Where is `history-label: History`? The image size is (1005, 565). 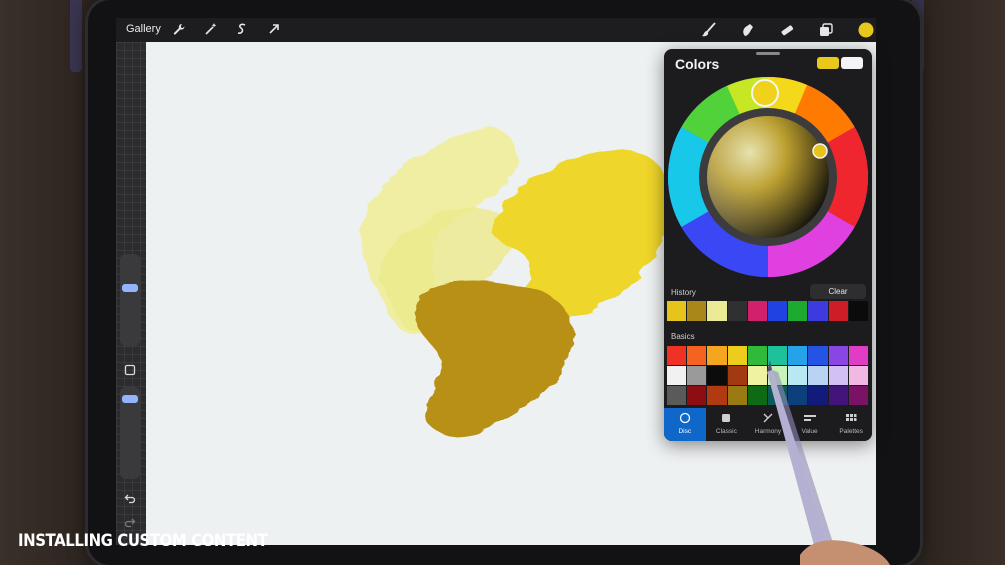
history-label: History is located at coordinates (683, 292).